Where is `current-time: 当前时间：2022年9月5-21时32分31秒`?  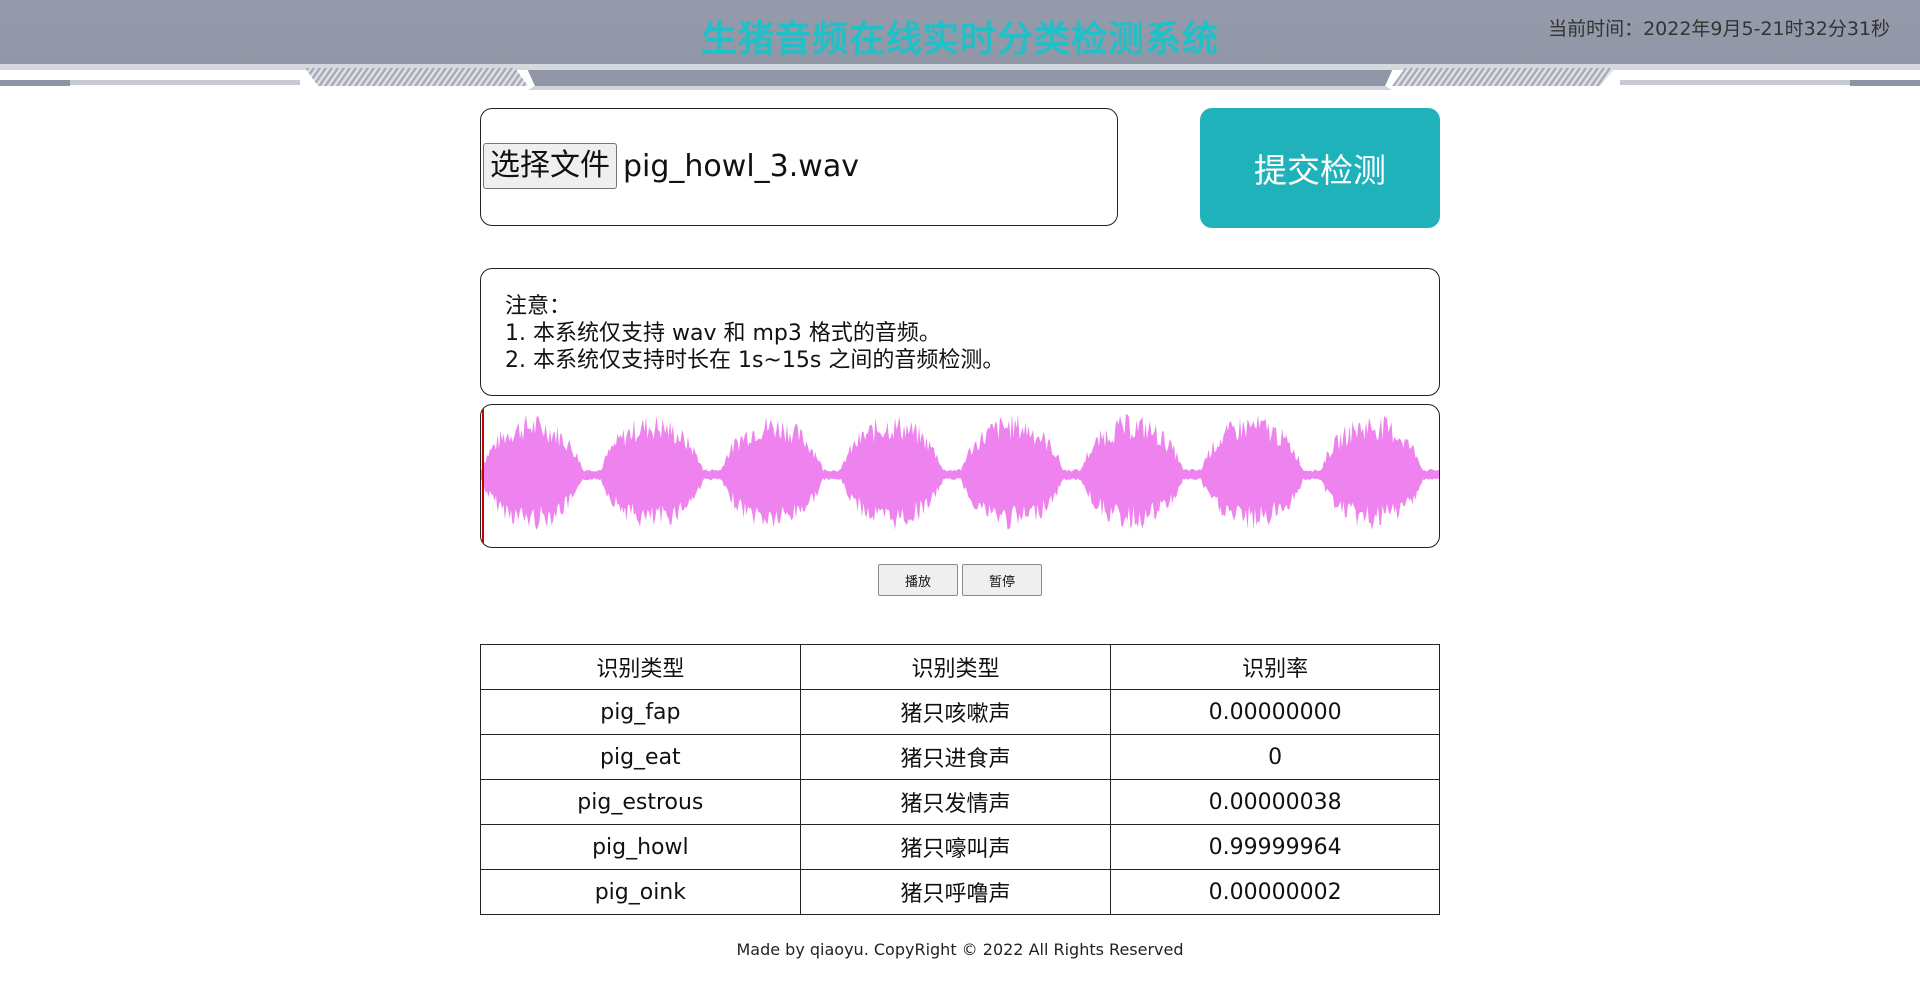 current-time: 当前时间：2022年9月5-21时32分31秒 is located at coordinates (1719, 27).